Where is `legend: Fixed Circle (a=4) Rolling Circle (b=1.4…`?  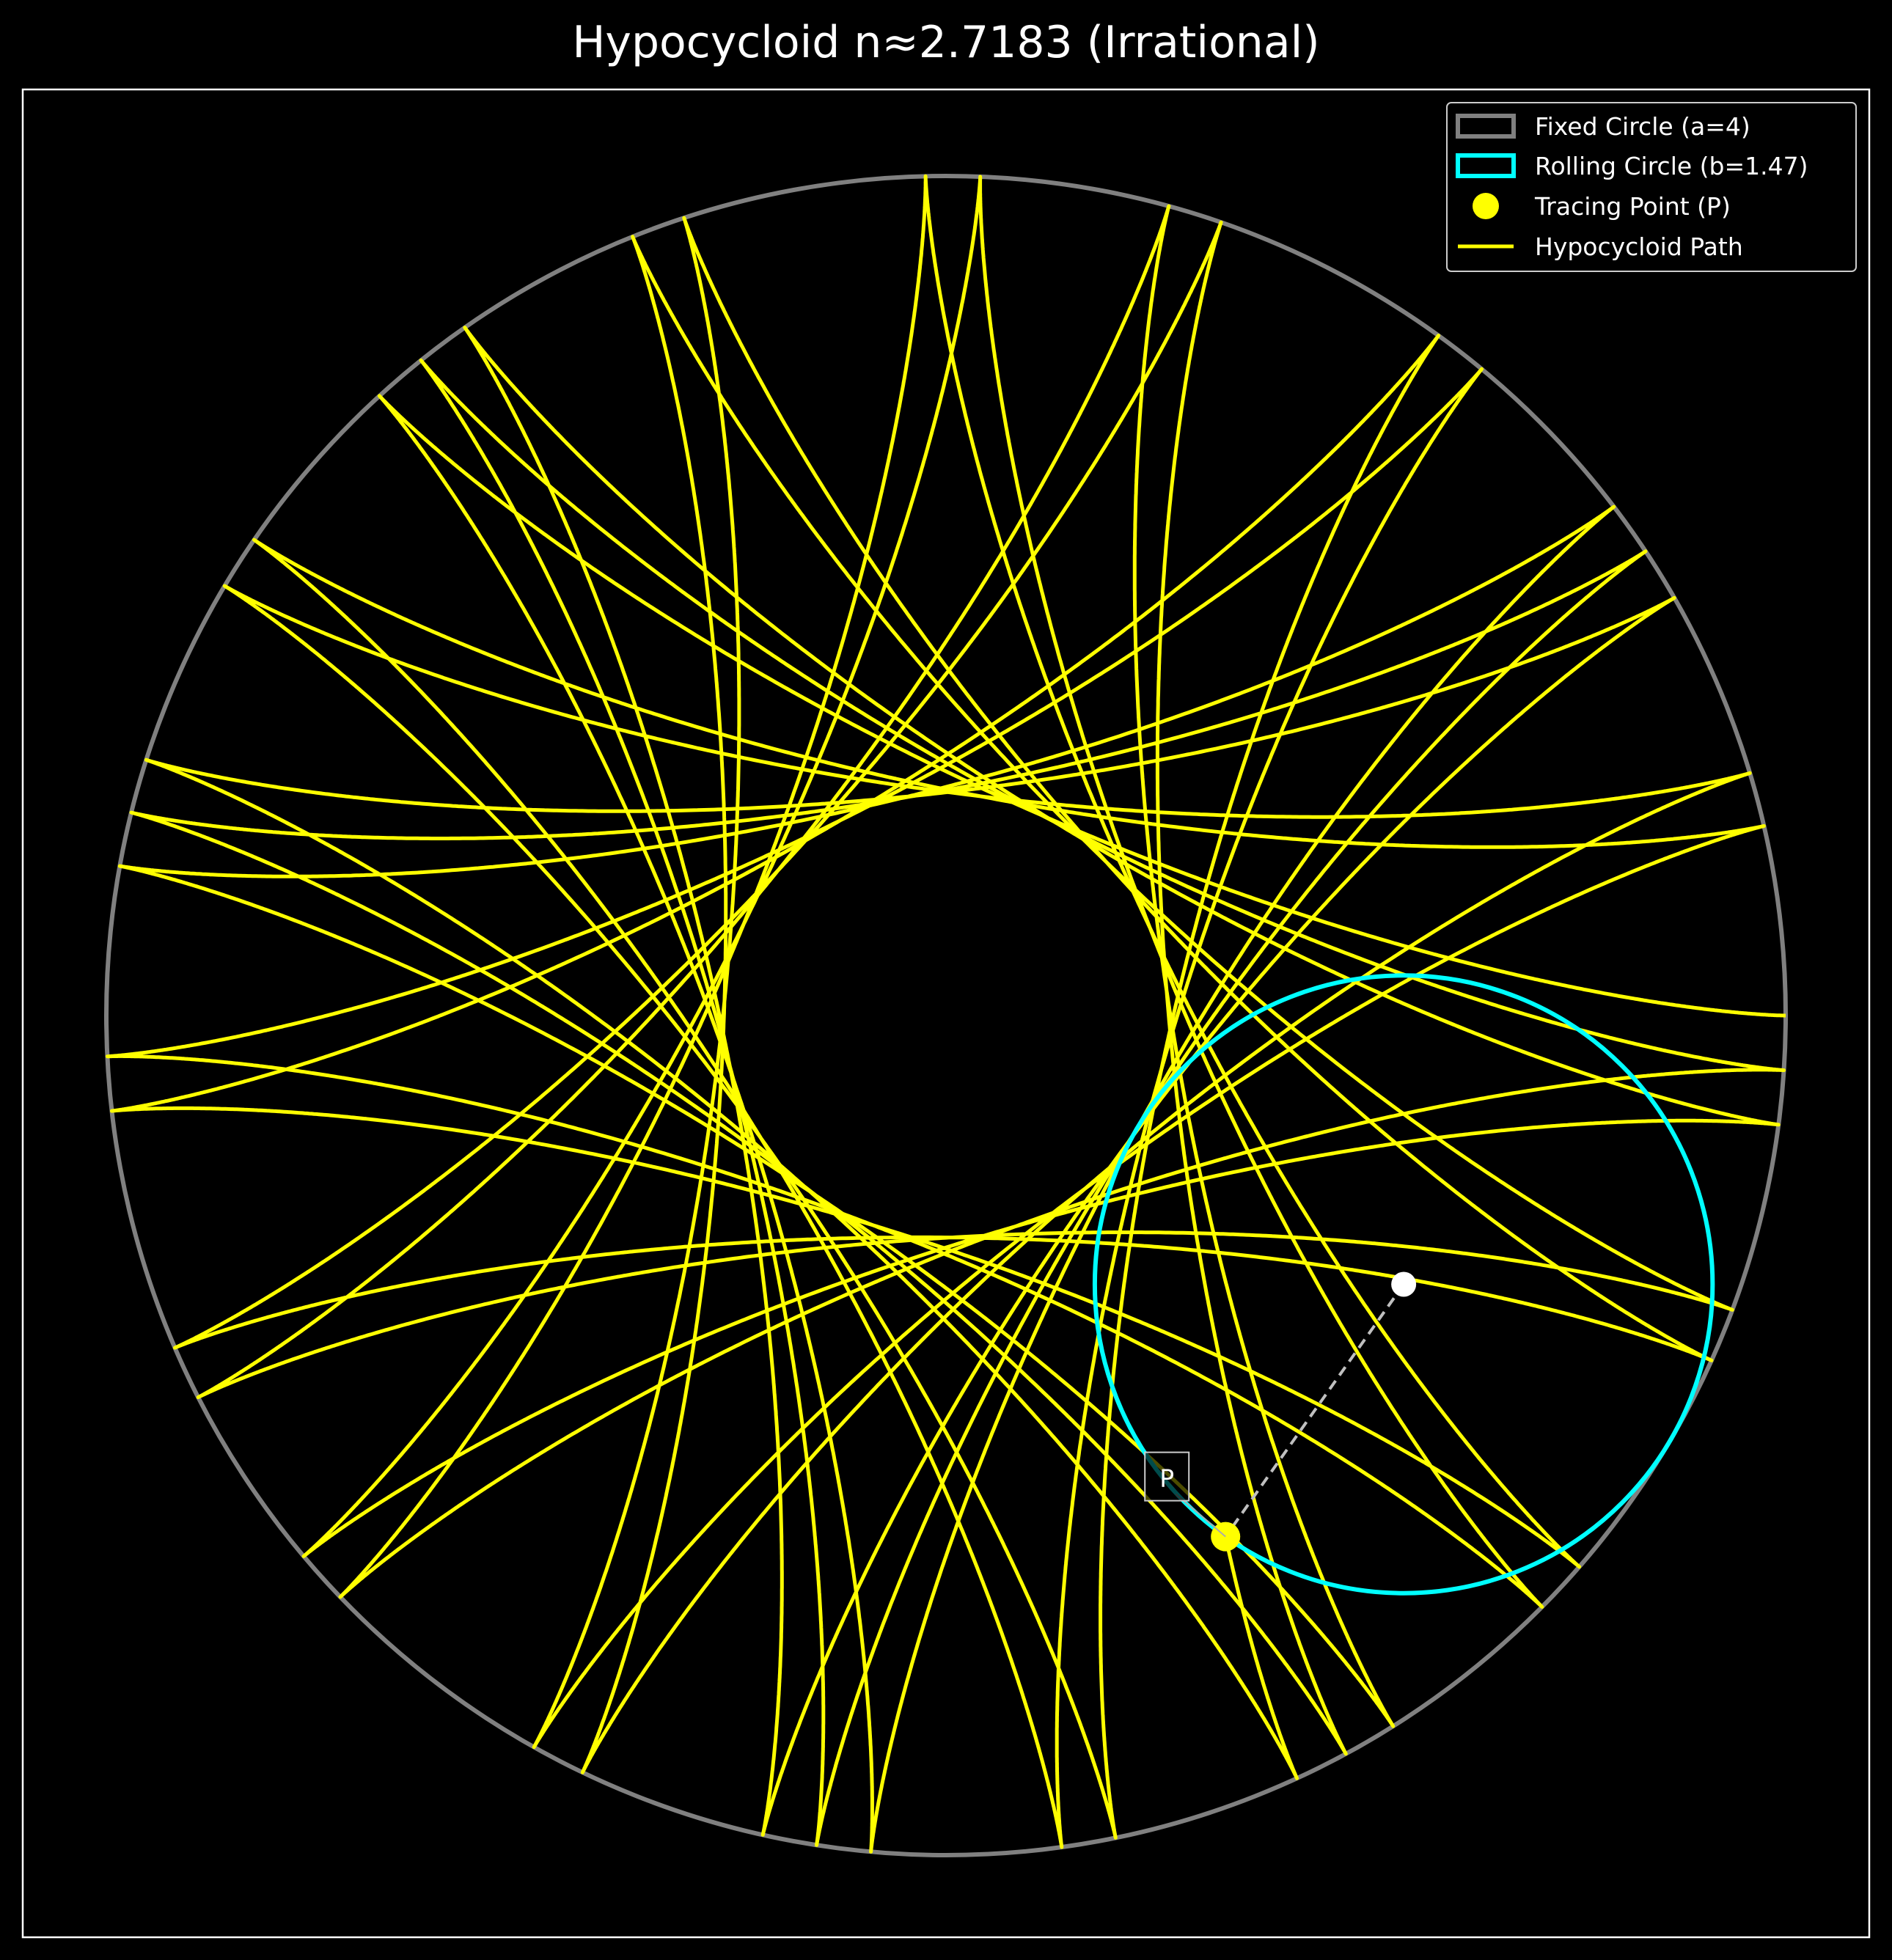 legend: Fixed Circle (a=4) Rolling Circle (b=1.4… is located at coordinates (1651, 187).